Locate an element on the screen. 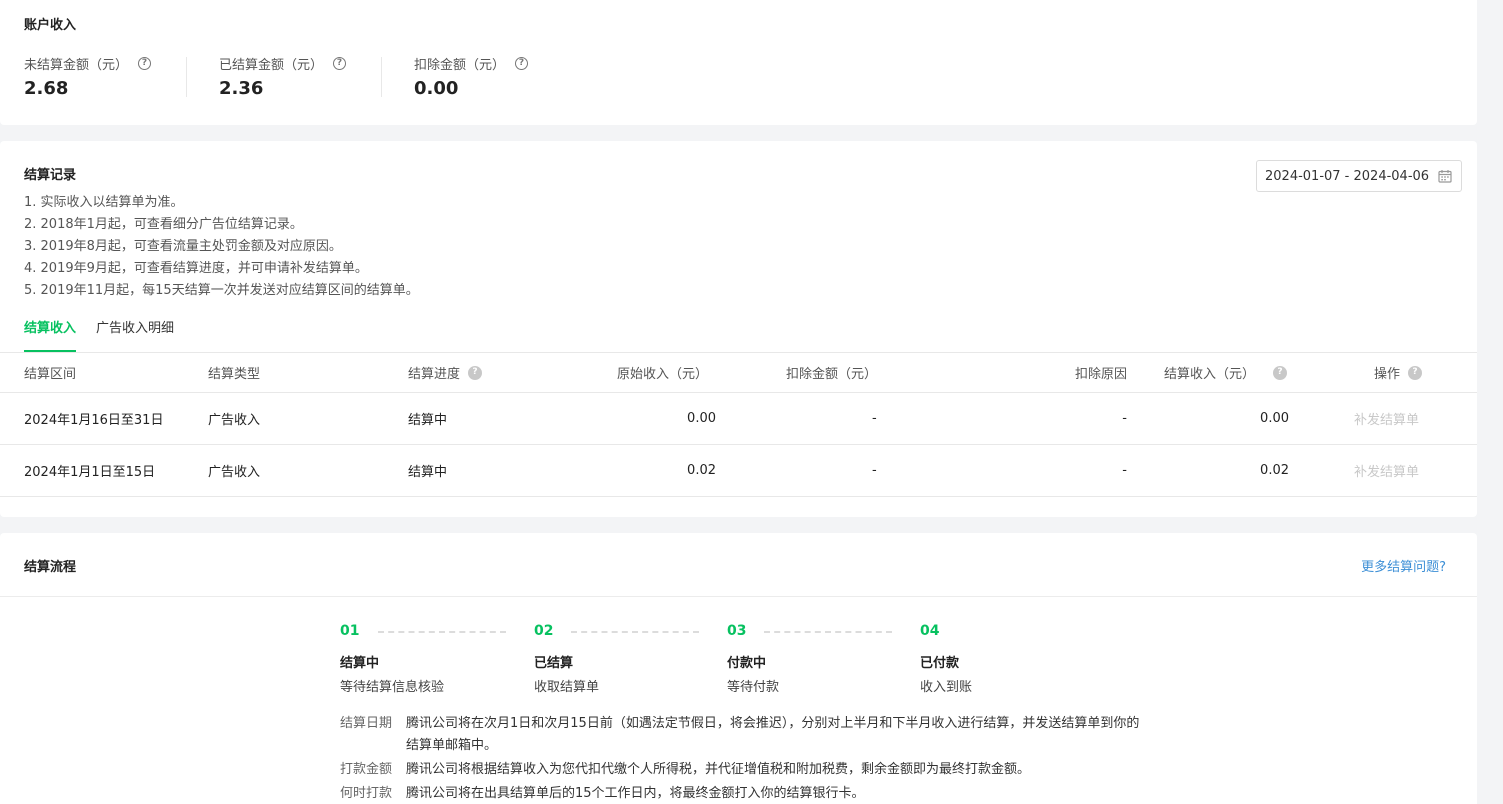 The width and height of the screenshot is (1503, 804). column-header-income-label: 结算收入（元） is located at coordinates (1209, 374).